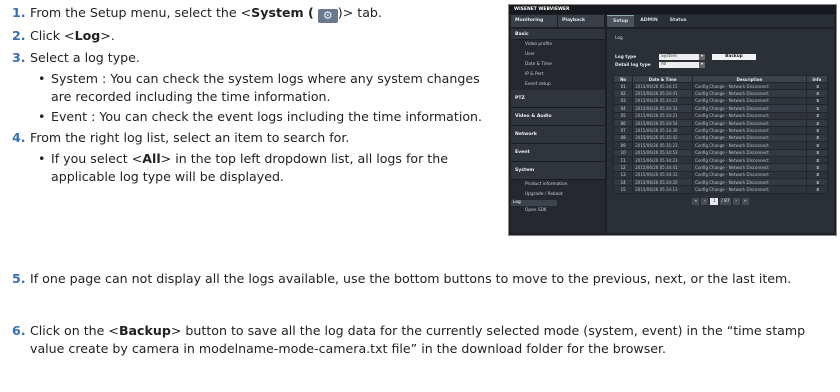  Describe the element at coordinates (736, 201) in the screenshot. I see `next-page-button: ›` at that location.